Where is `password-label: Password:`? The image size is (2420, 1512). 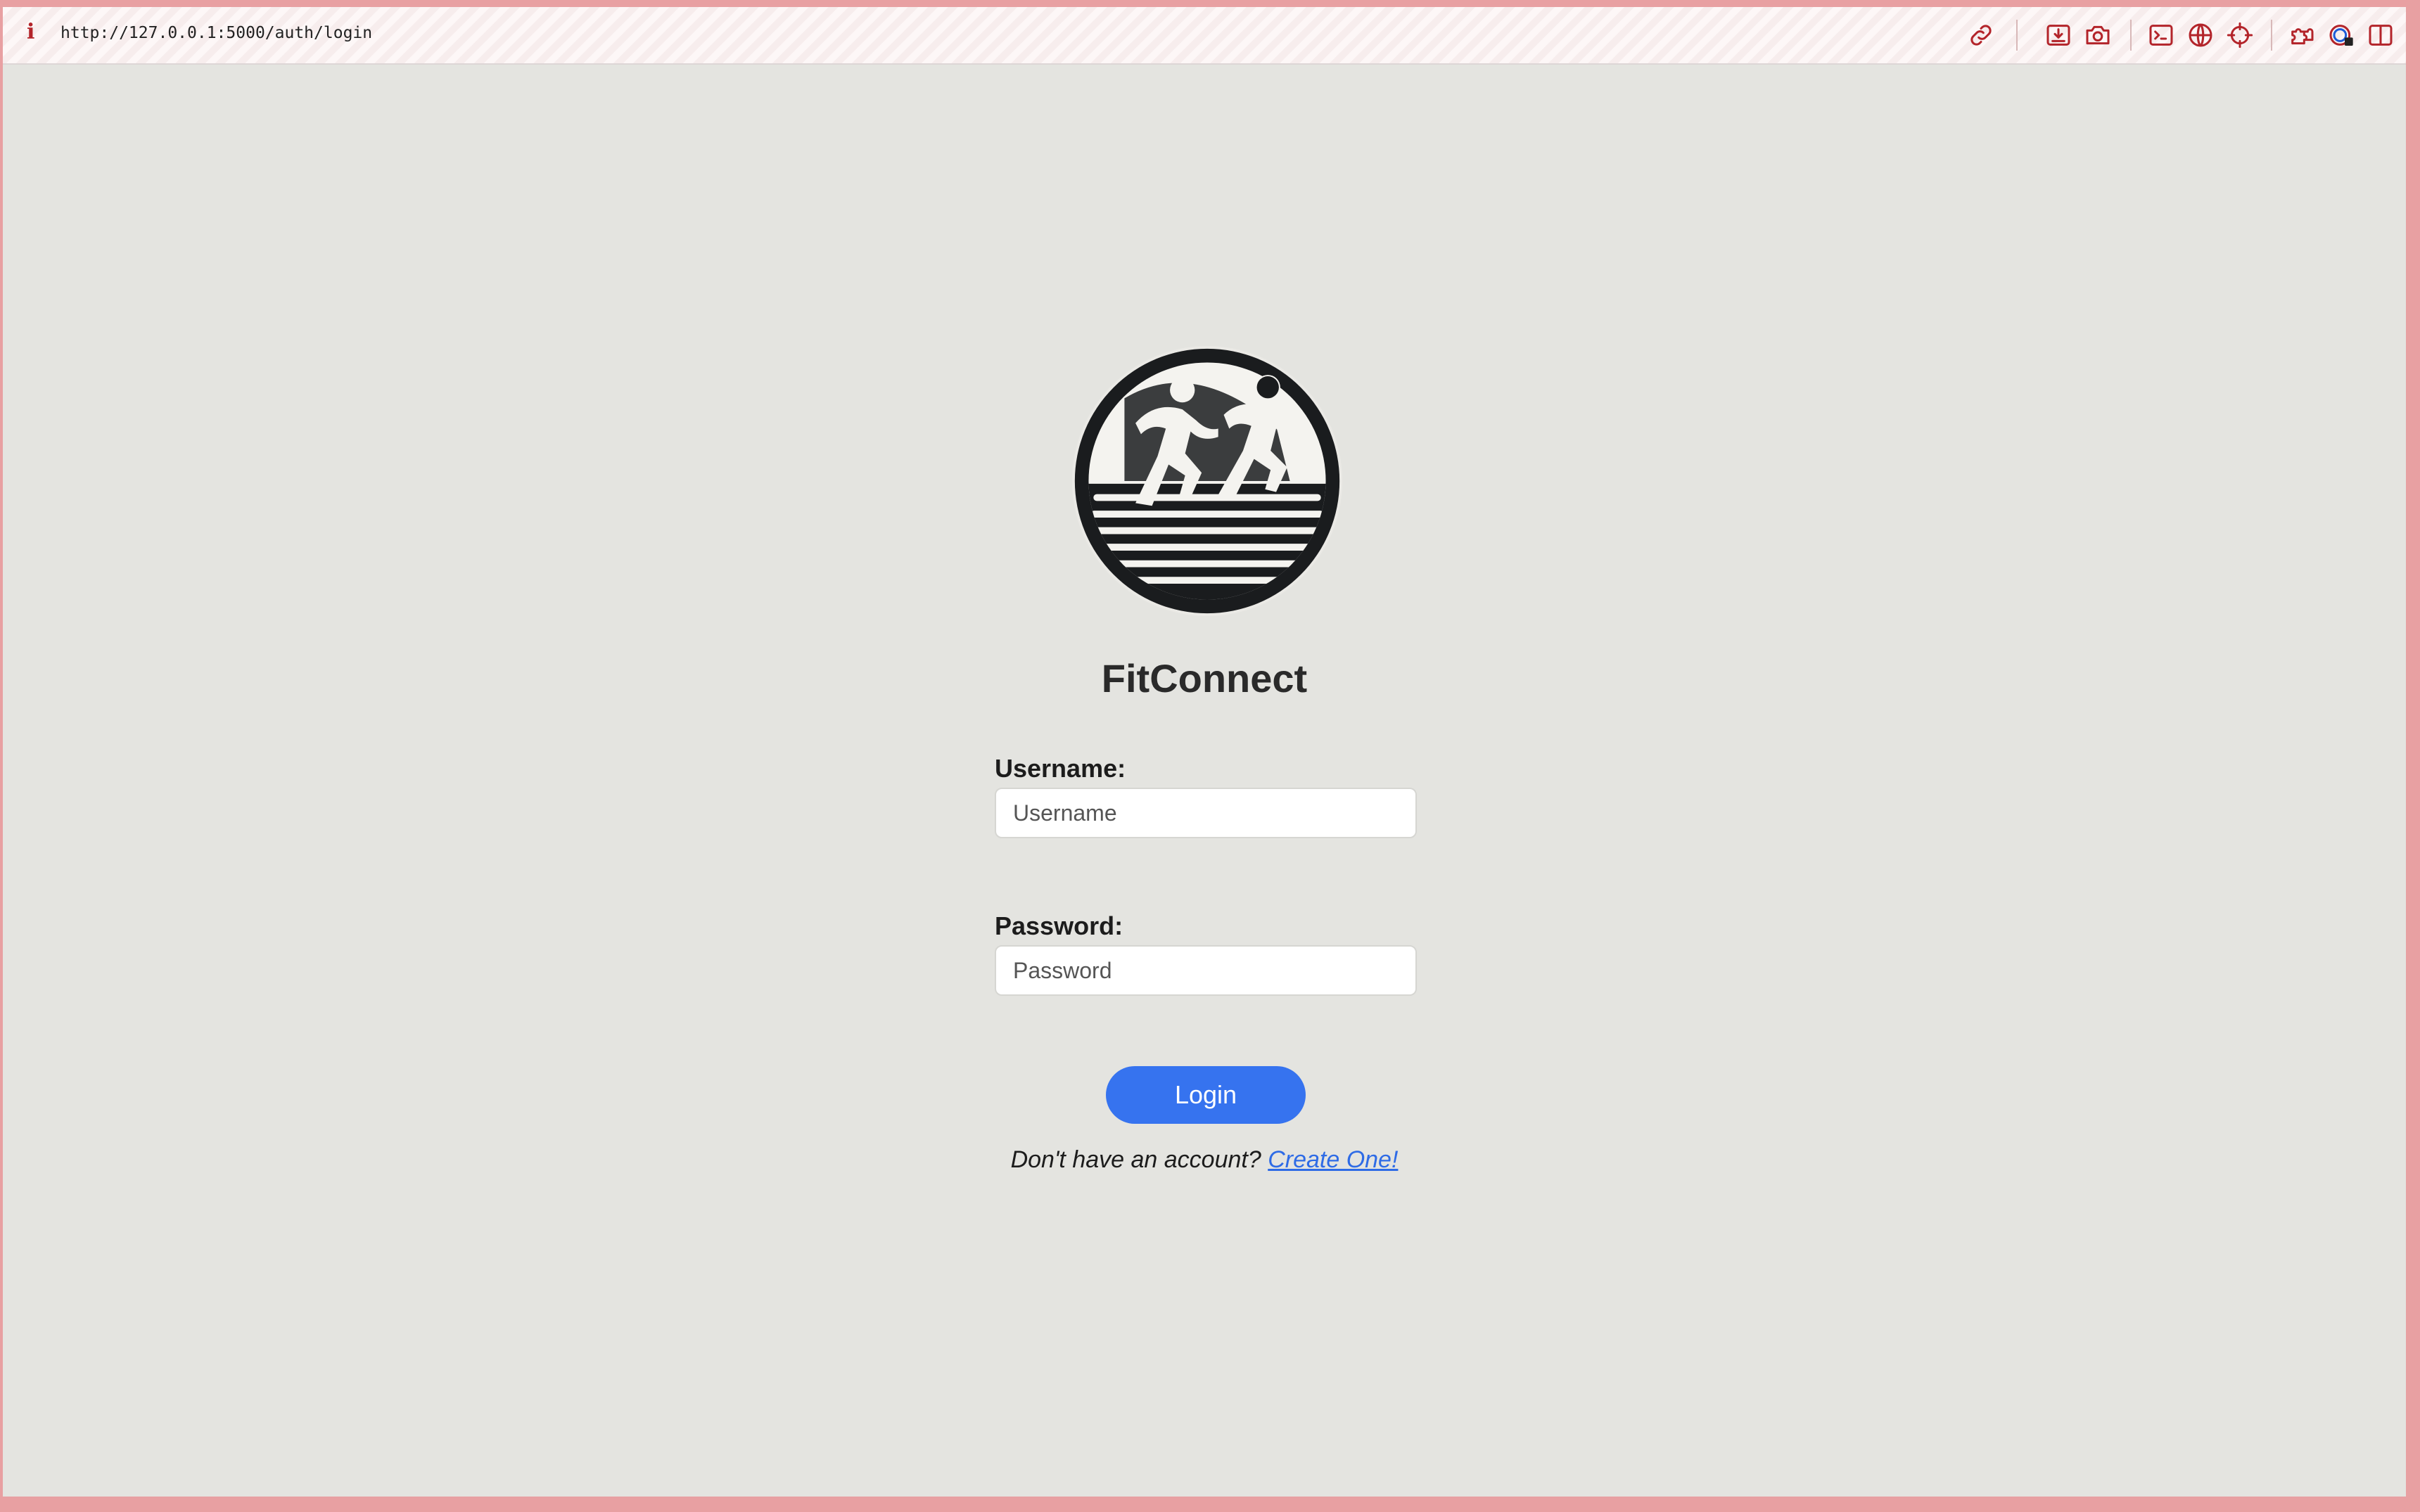 password-label: Password: is located at coordinates (1059, 925).